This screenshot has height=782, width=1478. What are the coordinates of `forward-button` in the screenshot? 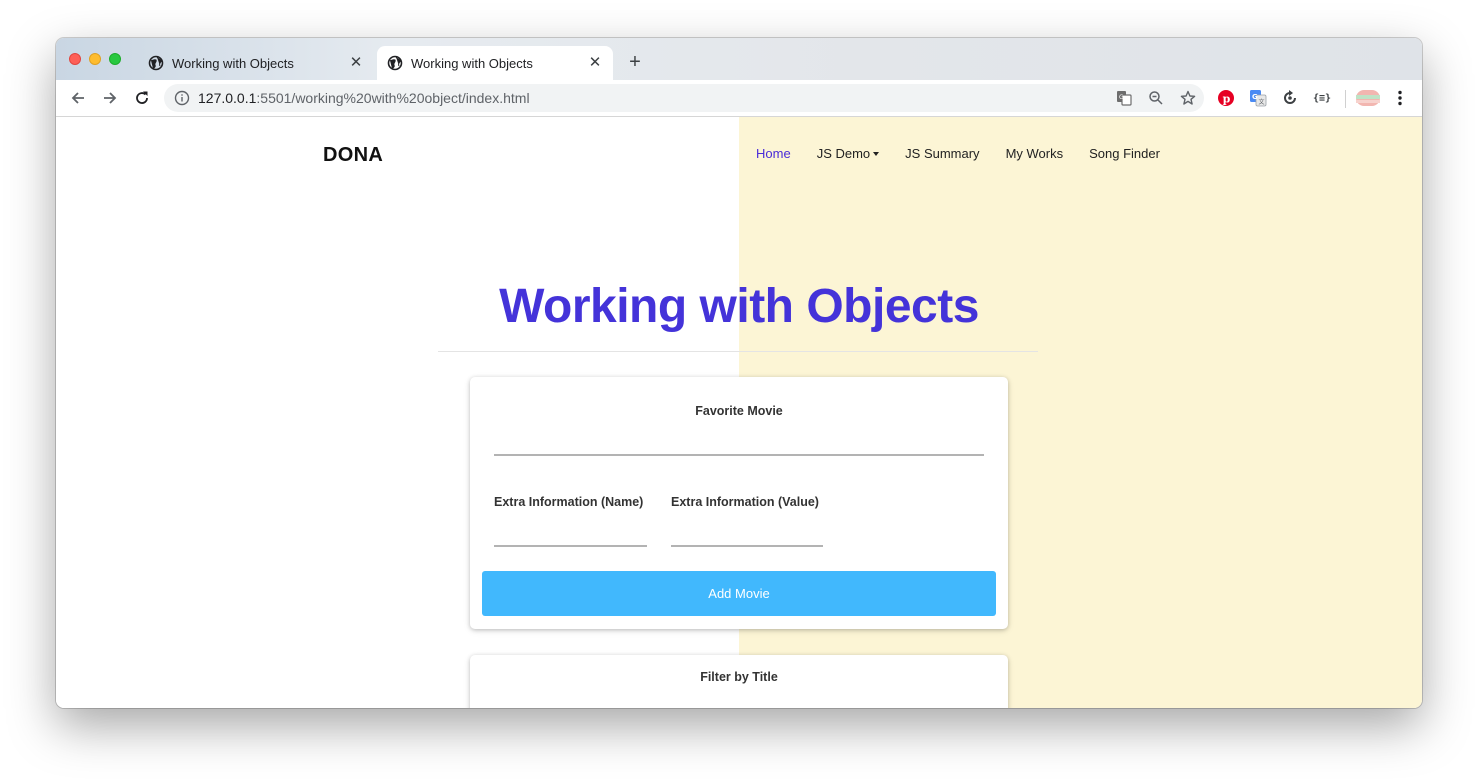 It's located at (110, 98).